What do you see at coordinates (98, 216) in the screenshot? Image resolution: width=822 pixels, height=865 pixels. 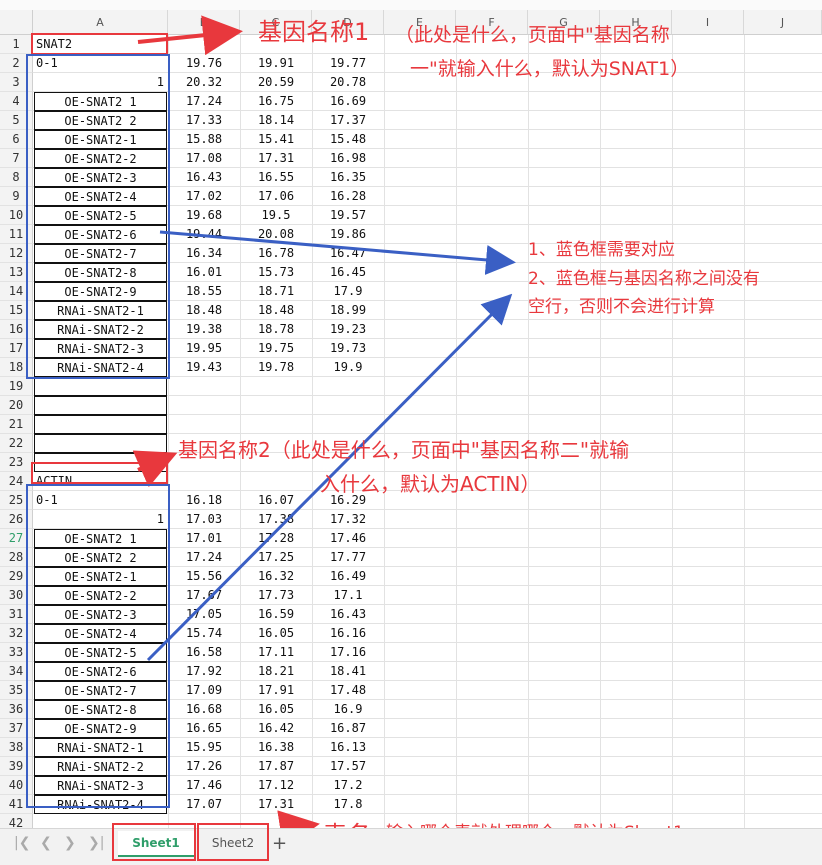 I see `samples-block-1-highlight` at bounding box center [98, 216].